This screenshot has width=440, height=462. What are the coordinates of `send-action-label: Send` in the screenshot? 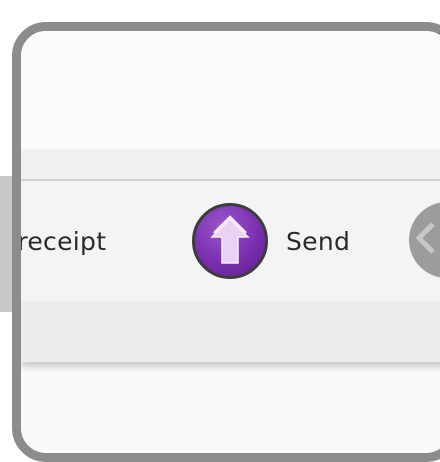 It's located at (318, 241).